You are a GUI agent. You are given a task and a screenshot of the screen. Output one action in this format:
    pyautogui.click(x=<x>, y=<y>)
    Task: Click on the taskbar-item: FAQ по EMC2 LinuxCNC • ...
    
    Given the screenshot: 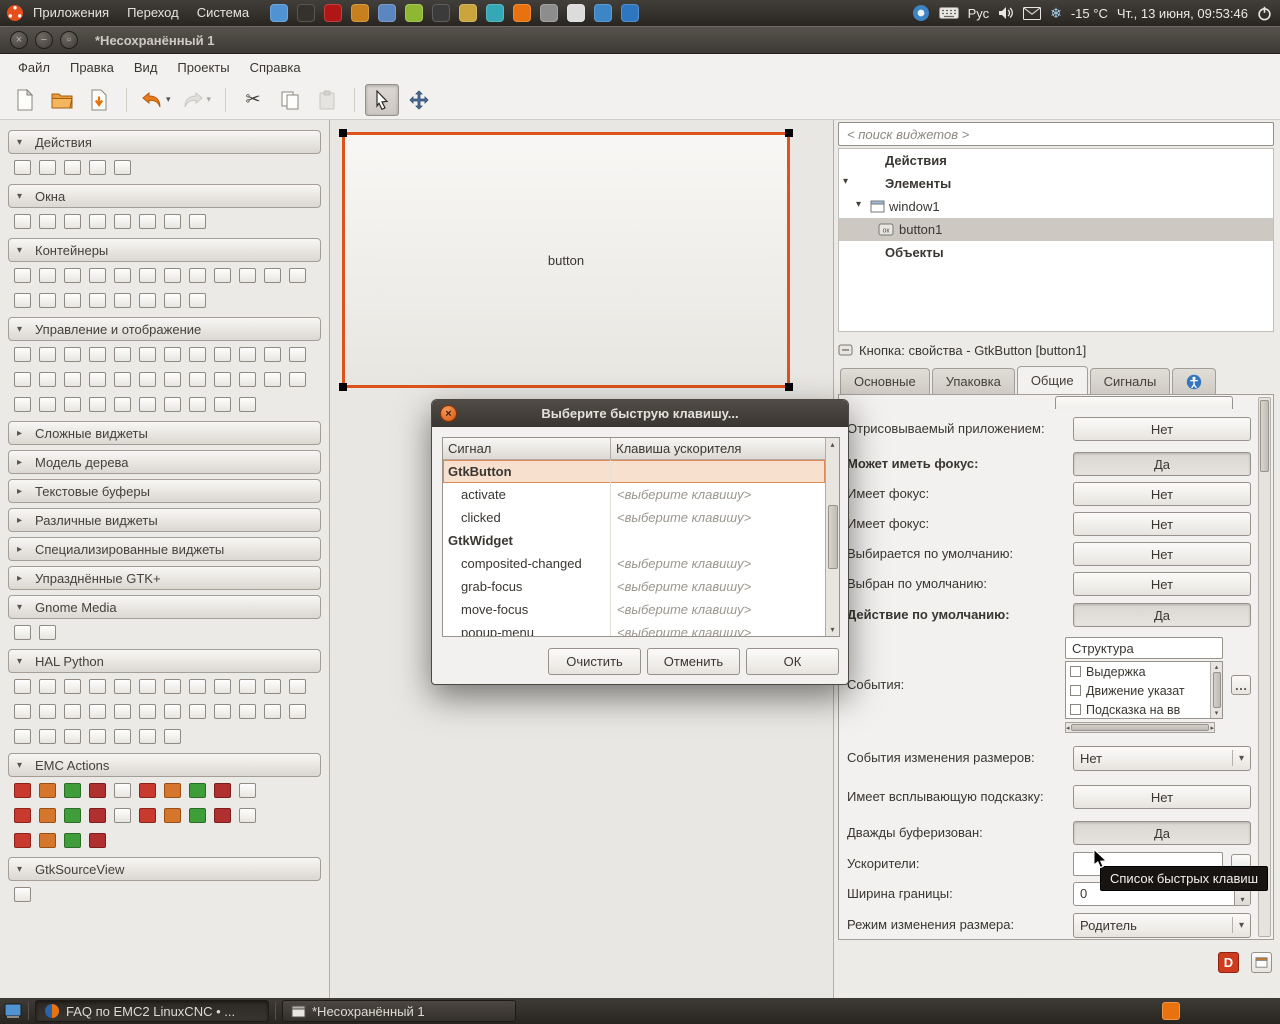 What is the action you would take?
    pyautogui.click(x=152, y=1011)
    